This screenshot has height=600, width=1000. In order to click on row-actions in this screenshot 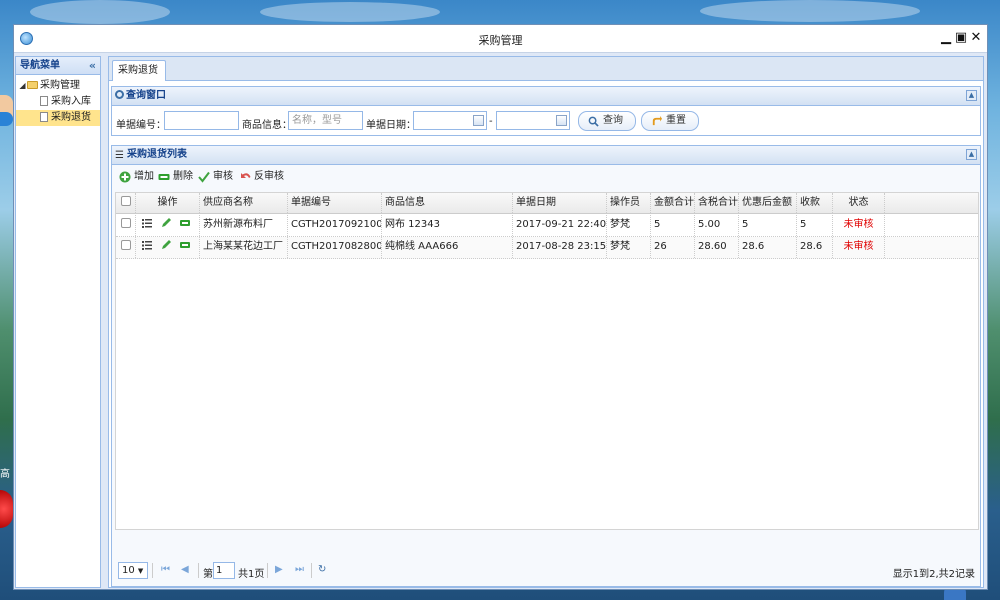, I will do `click(168, 225)`.